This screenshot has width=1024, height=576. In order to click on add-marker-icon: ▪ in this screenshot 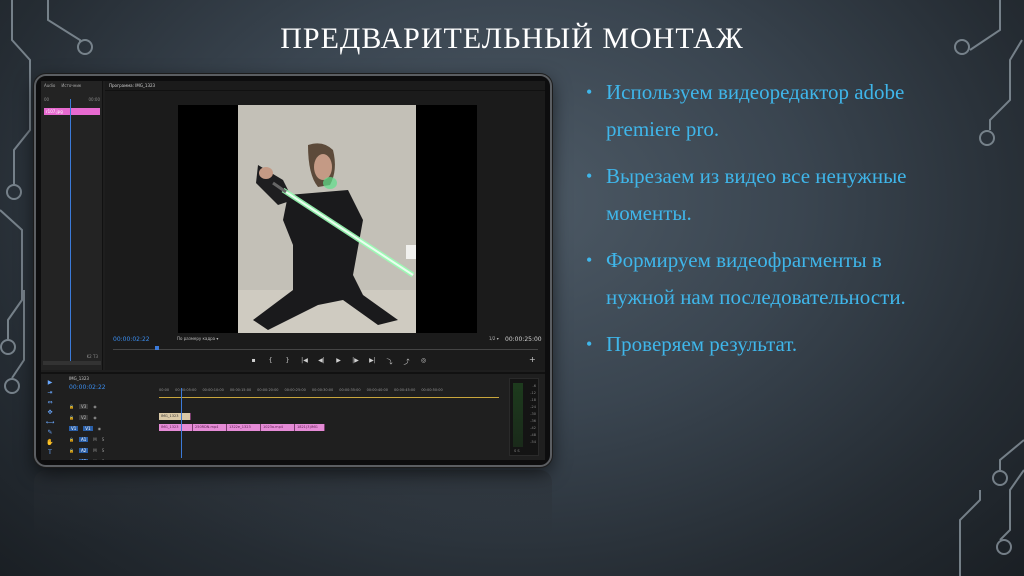, I will do `click(253, 361)`.